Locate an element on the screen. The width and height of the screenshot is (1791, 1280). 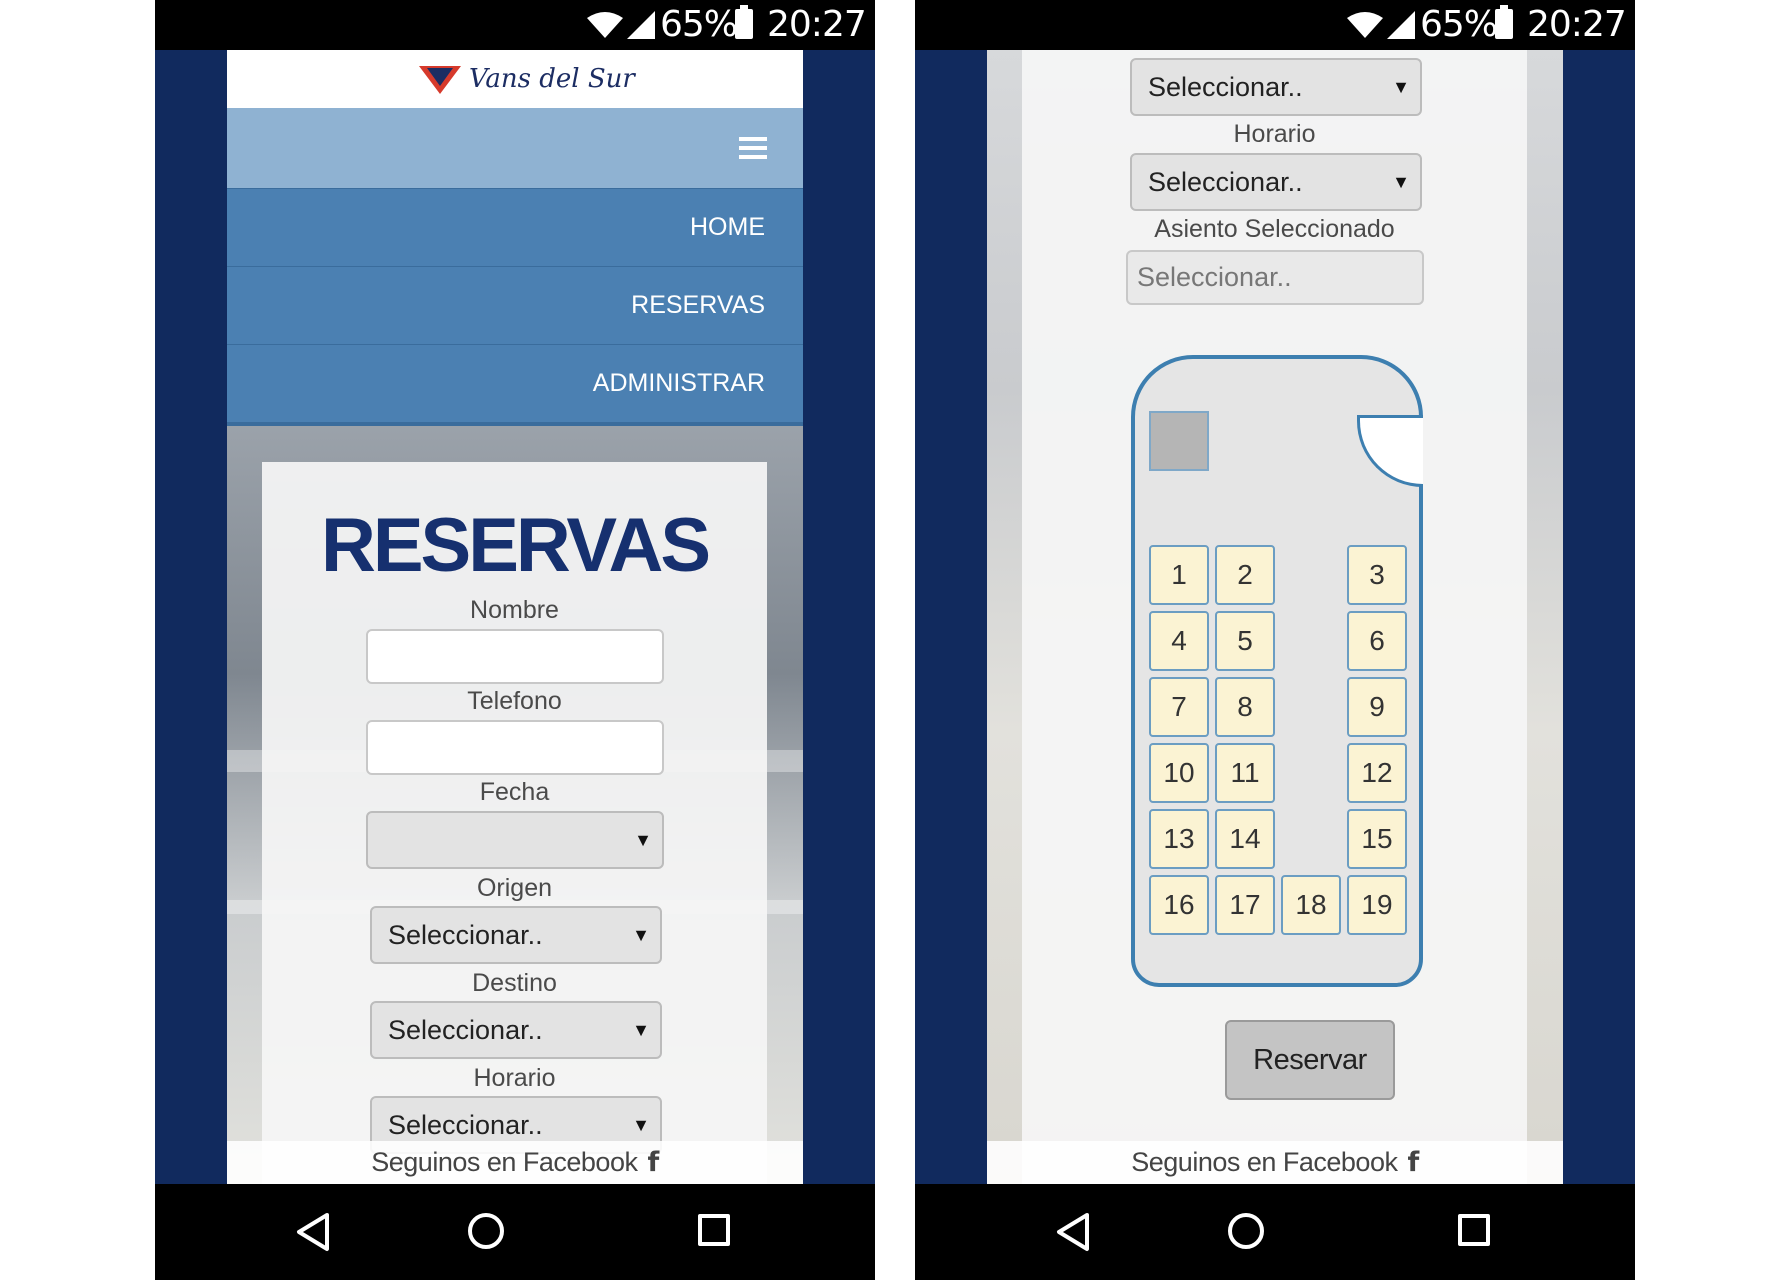
nombre-label: Nombre is located at coordinates (514, 610).